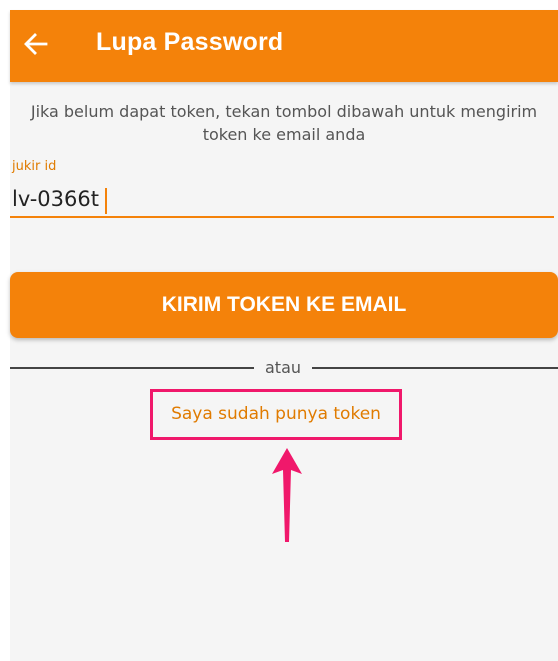 This screenshot has width=558, height=661. Describe the element at coordinates (190, 42) in the screenshot. I see `page-title: Lupa Password` at that location.